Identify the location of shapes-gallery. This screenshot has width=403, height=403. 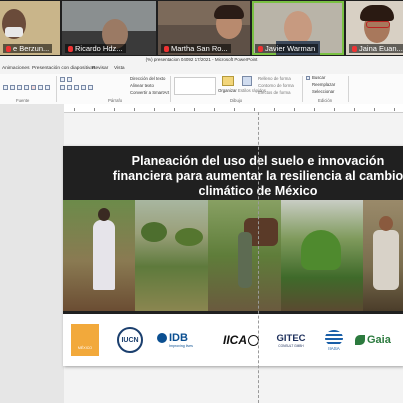
(195, 86).